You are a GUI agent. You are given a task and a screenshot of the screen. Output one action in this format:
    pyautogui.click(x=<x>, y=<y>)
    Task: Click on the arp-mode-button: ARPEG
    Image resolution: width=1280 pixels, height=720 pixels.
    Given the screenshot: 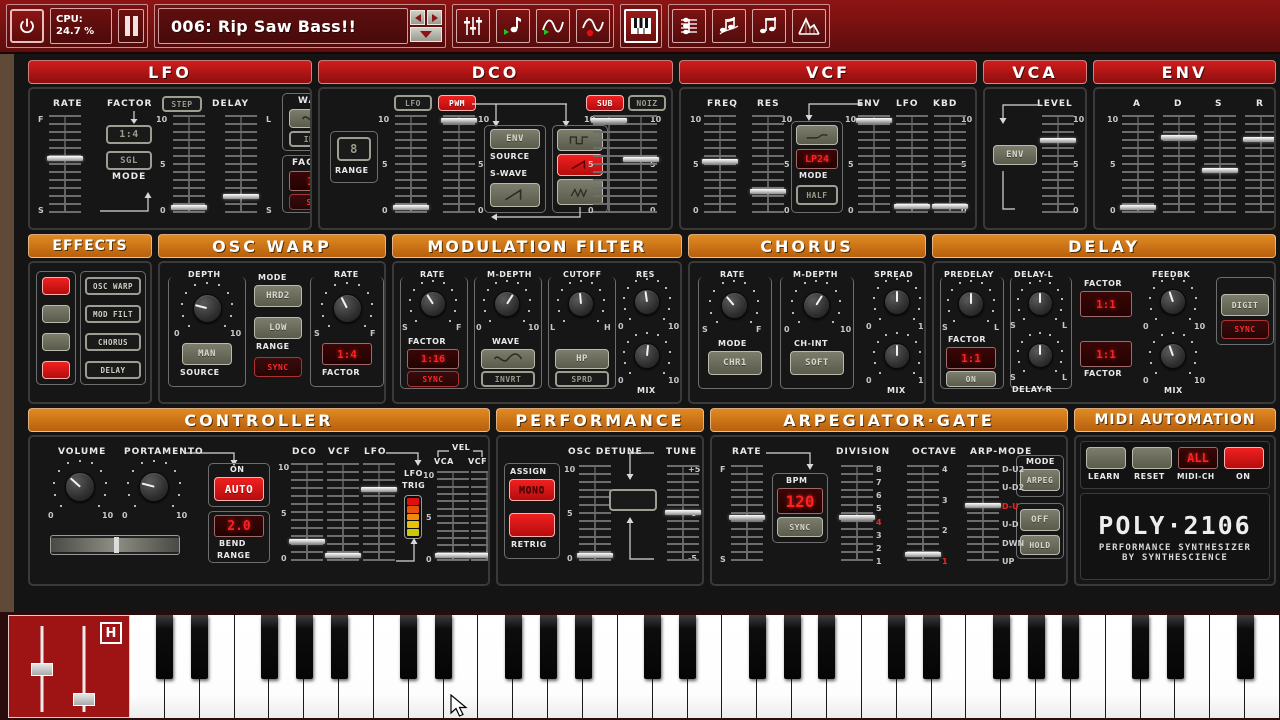 What is the action you would take?
    pyautogui.click(x=1040, y=480)
    